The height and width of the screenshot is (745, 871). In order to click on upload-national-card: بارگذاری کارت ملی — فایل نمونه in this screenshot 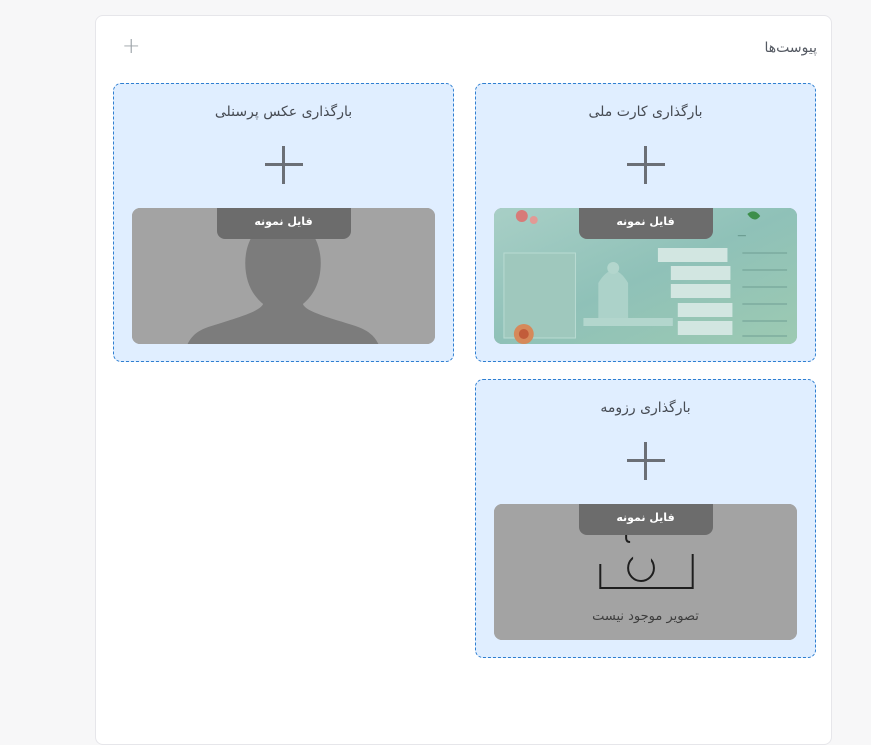, I will do `click(645, 222)`.